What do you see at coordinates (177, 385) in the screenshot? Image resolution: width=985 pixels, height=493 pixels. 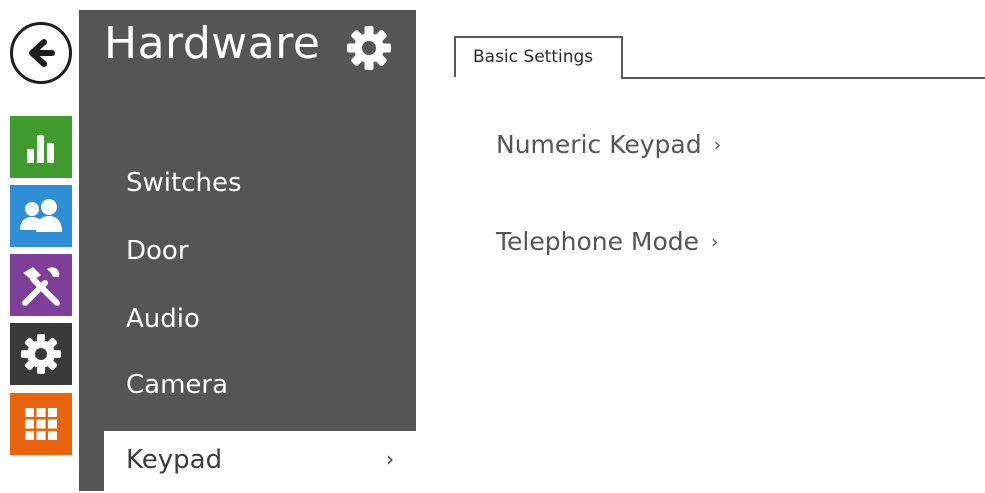 I see `sidebar-item-camera: Camera` at bounding box center [177, 385].